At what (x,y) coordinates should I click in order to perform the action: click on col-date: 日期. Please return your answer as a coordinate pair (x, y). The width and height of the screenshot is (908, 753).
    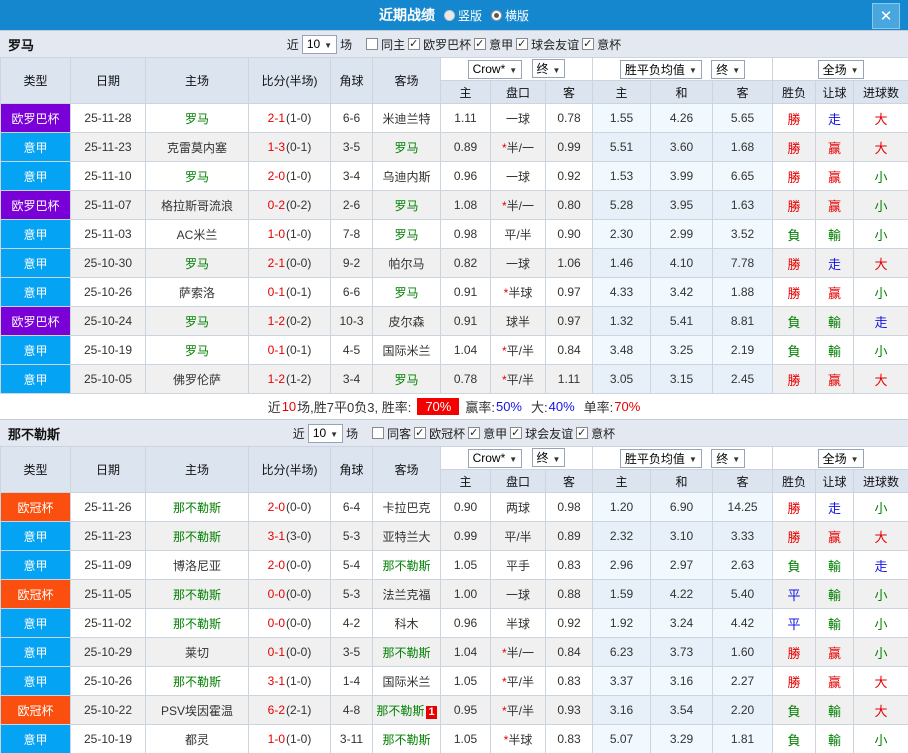
    Looking at the image, I should click on (108, 80).